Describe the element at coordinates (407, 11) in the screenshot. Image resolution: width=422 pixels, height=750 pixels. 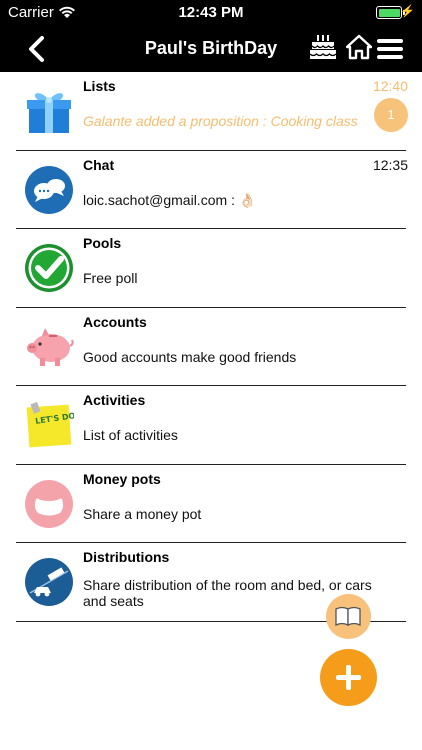
I see `charging-icon: ⚡` at that location.